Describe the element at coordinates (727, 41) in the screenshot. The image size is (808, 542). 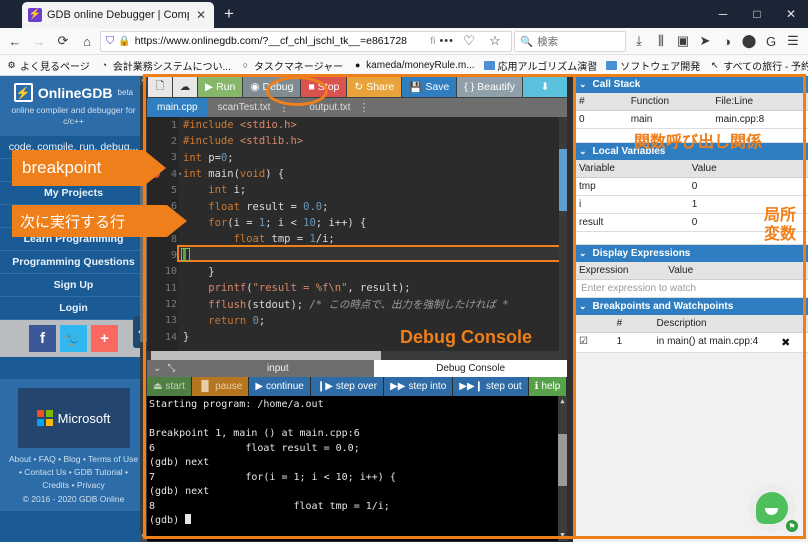
I see `account-icon: ◑` at that location.